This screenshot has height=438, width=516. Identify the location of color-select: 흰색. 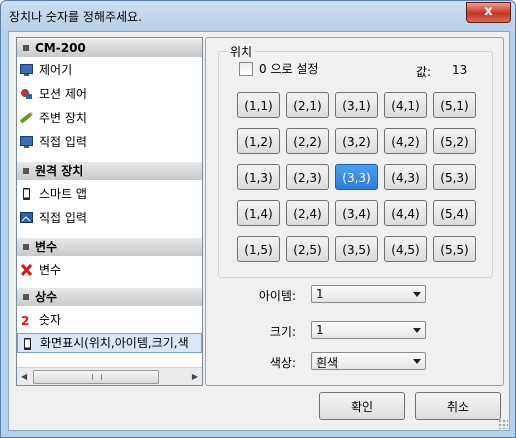
(368, 361).